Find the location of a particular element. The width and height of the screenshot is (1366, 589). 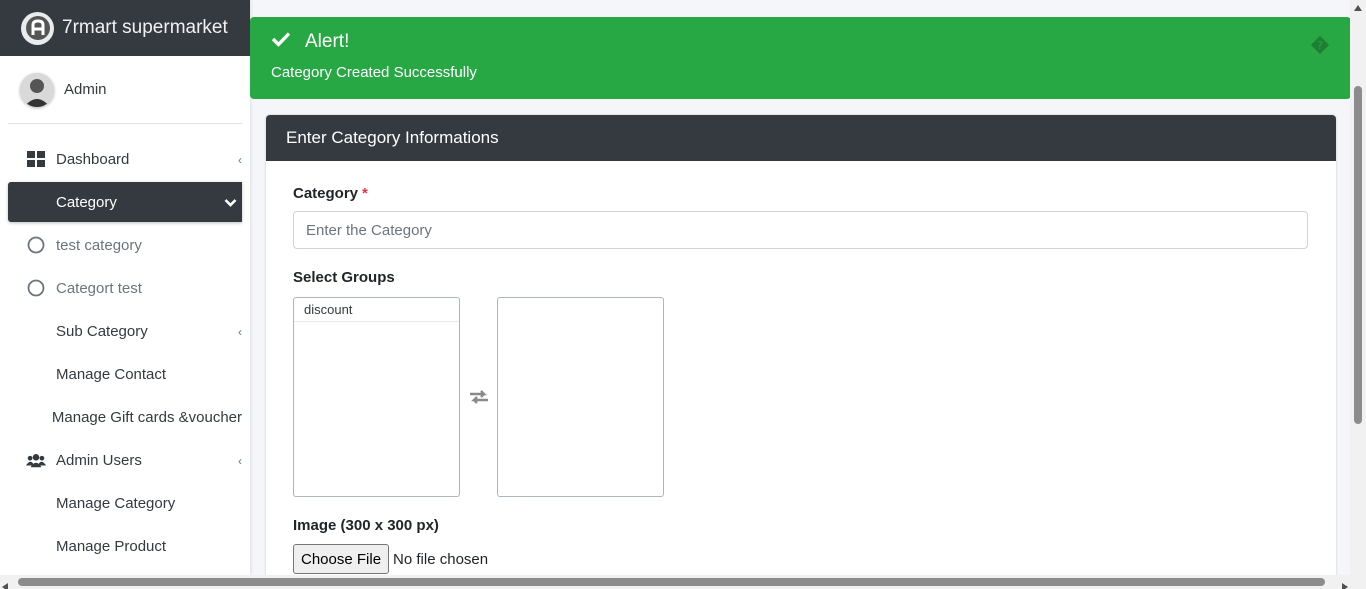

chevron-down-icon is located at coordinates (230, 203).